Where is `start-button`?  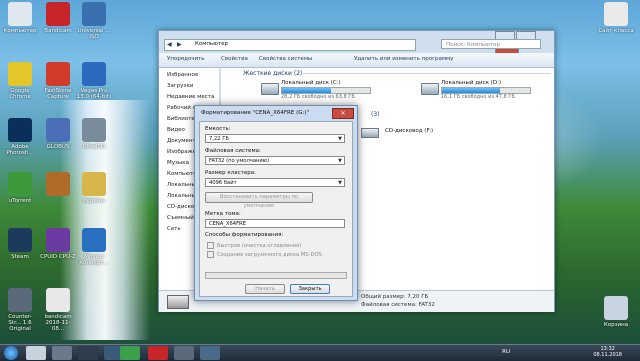 start-button is located at coordinates (11, 353).